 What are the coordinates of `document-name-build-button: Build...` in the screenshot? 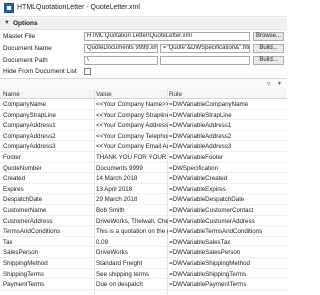 It's located at (268, 48).